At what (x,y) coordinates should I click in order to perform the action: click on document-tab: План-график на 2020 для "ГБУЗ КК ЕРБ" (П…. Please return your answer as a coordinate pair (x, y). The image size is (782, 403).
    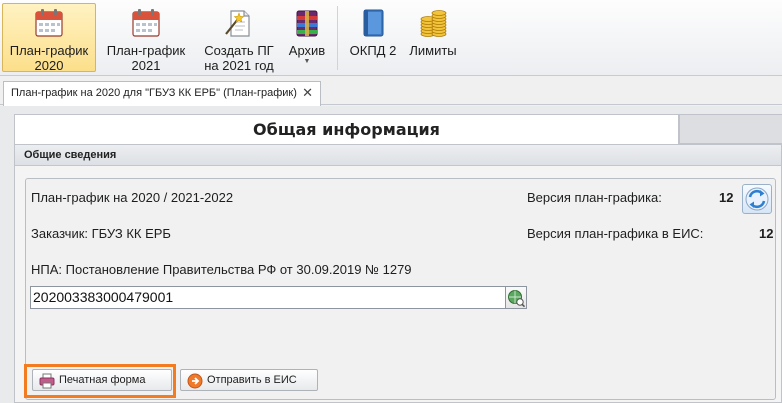
    Looking at the image, I should click on (162, 93).